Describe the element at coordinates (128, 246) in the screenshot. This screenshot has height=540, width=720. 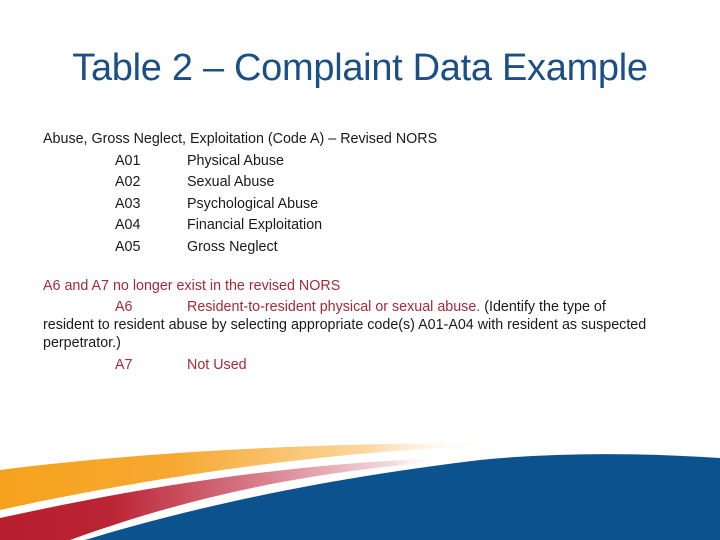
I see `code-id: A05` at that location.